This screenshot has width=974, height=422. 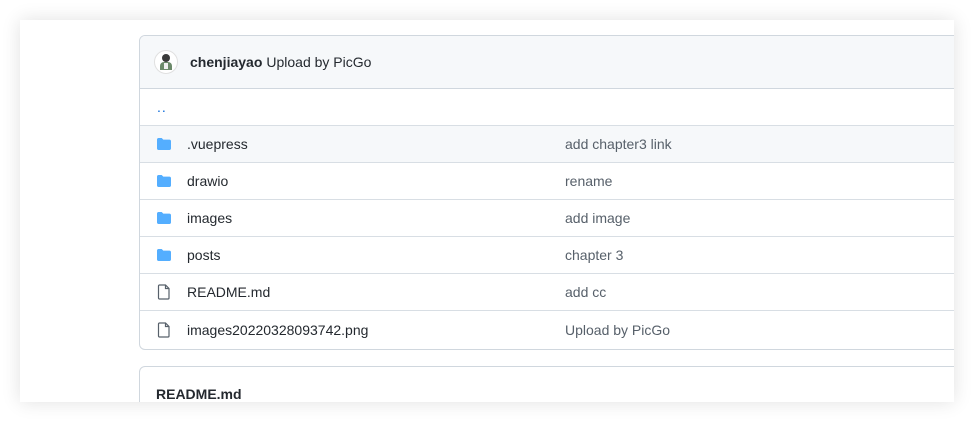 I want to click on file-commit-message-link: add image, so click(x=597, y=218).